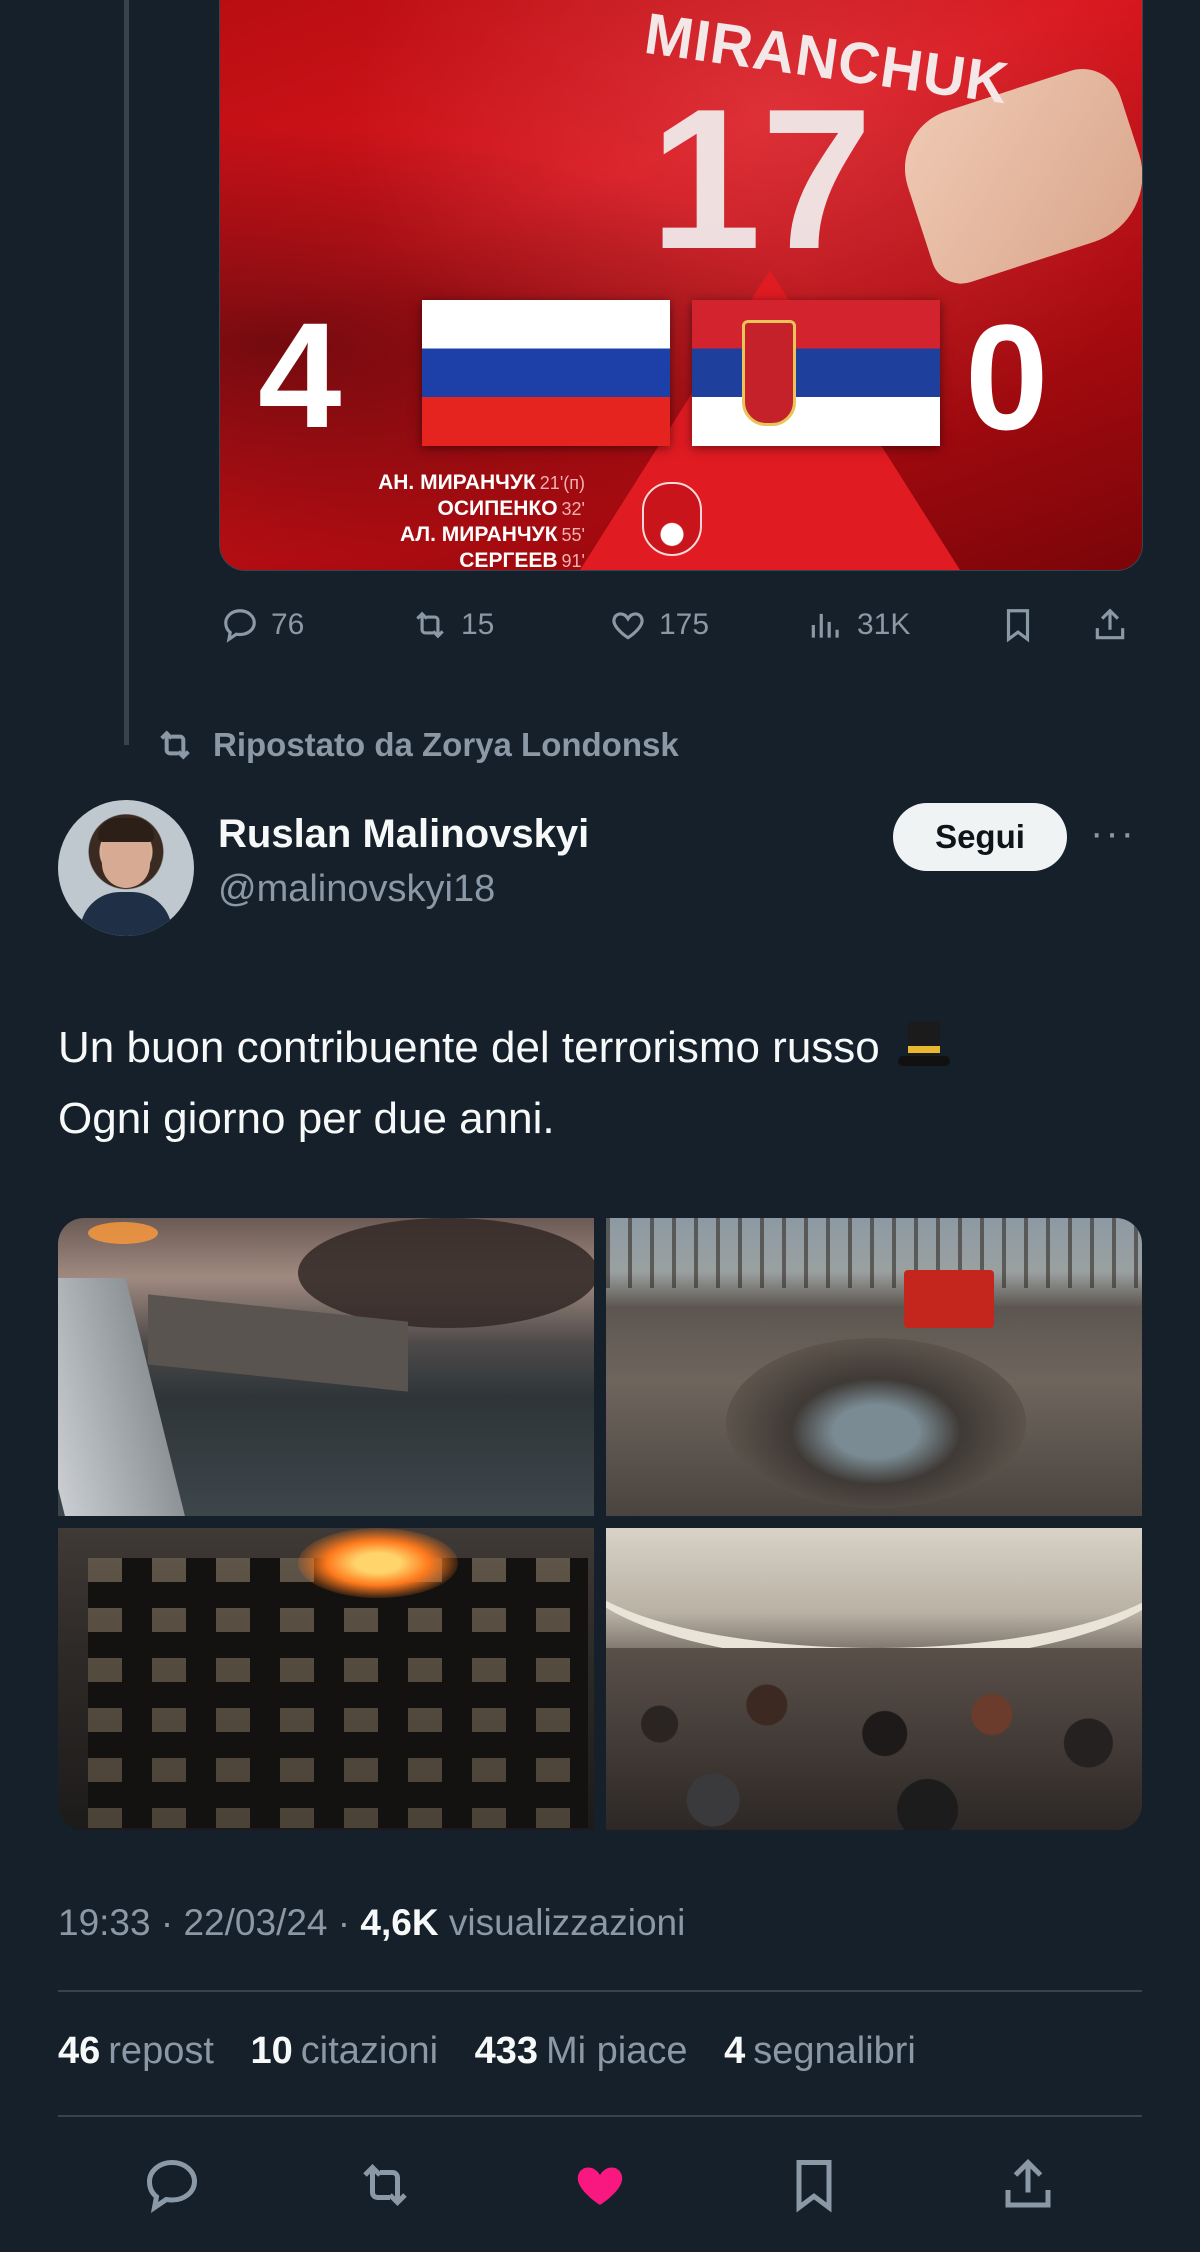 This screenshot has height=2252, width=1200. I want to click on away-score: 0, so click(1007, 377).